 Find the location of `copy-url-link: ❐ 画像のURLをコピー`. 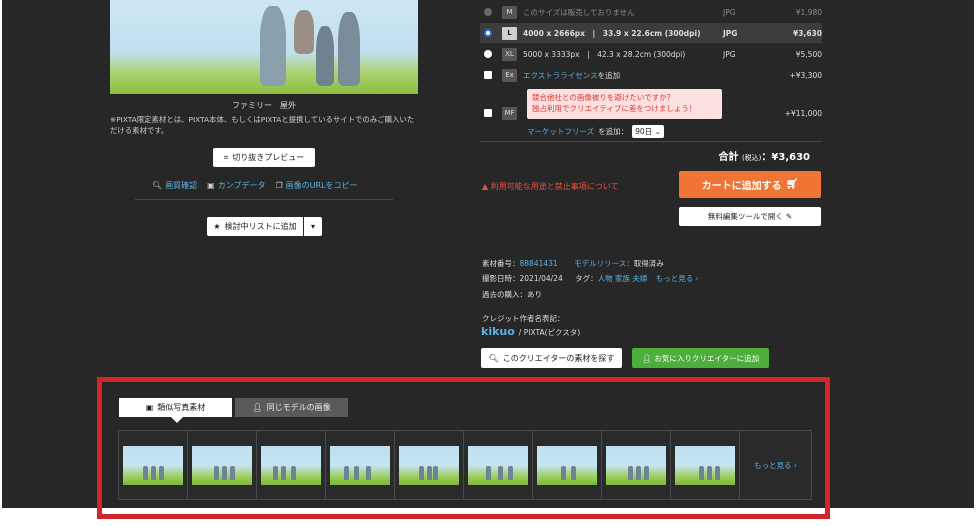

copy-url-link: ❐ 画像のURLをコピー is located at coordinates (316, 185).